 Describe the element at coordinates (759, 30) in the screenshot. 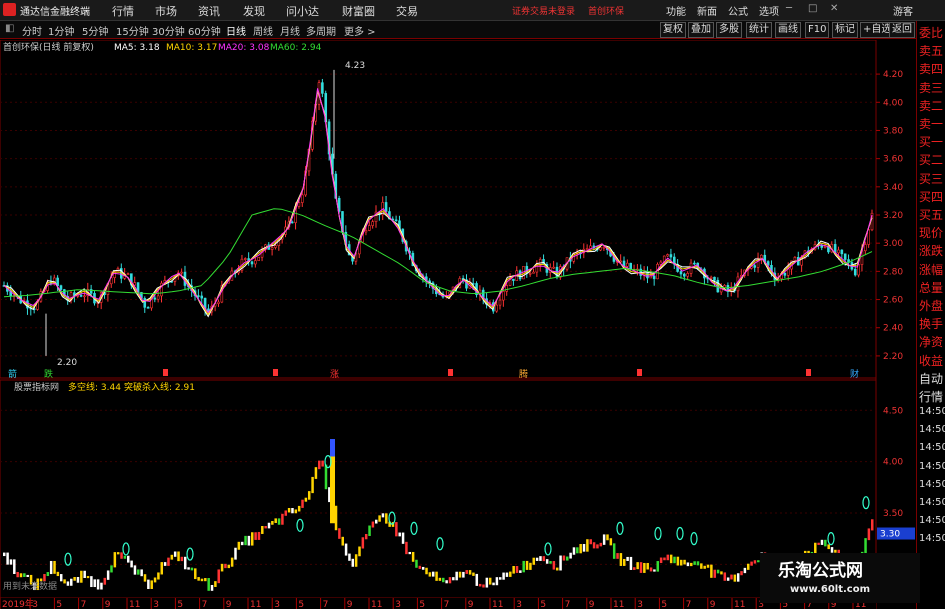

I see `stats-button: 统计` at that location.